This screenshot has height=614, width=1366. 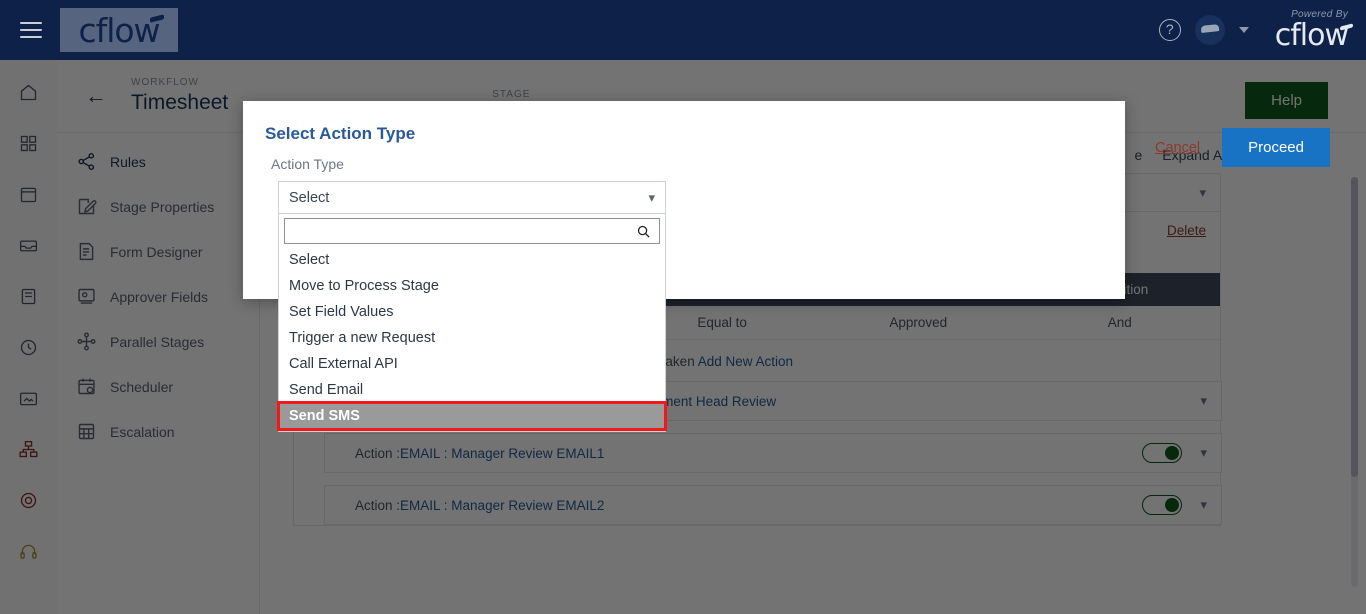 What do you see at coordinates (472, 260) in the screenshot?
I see `dropdown-option-select: Select` at bounding box center [472, 260].